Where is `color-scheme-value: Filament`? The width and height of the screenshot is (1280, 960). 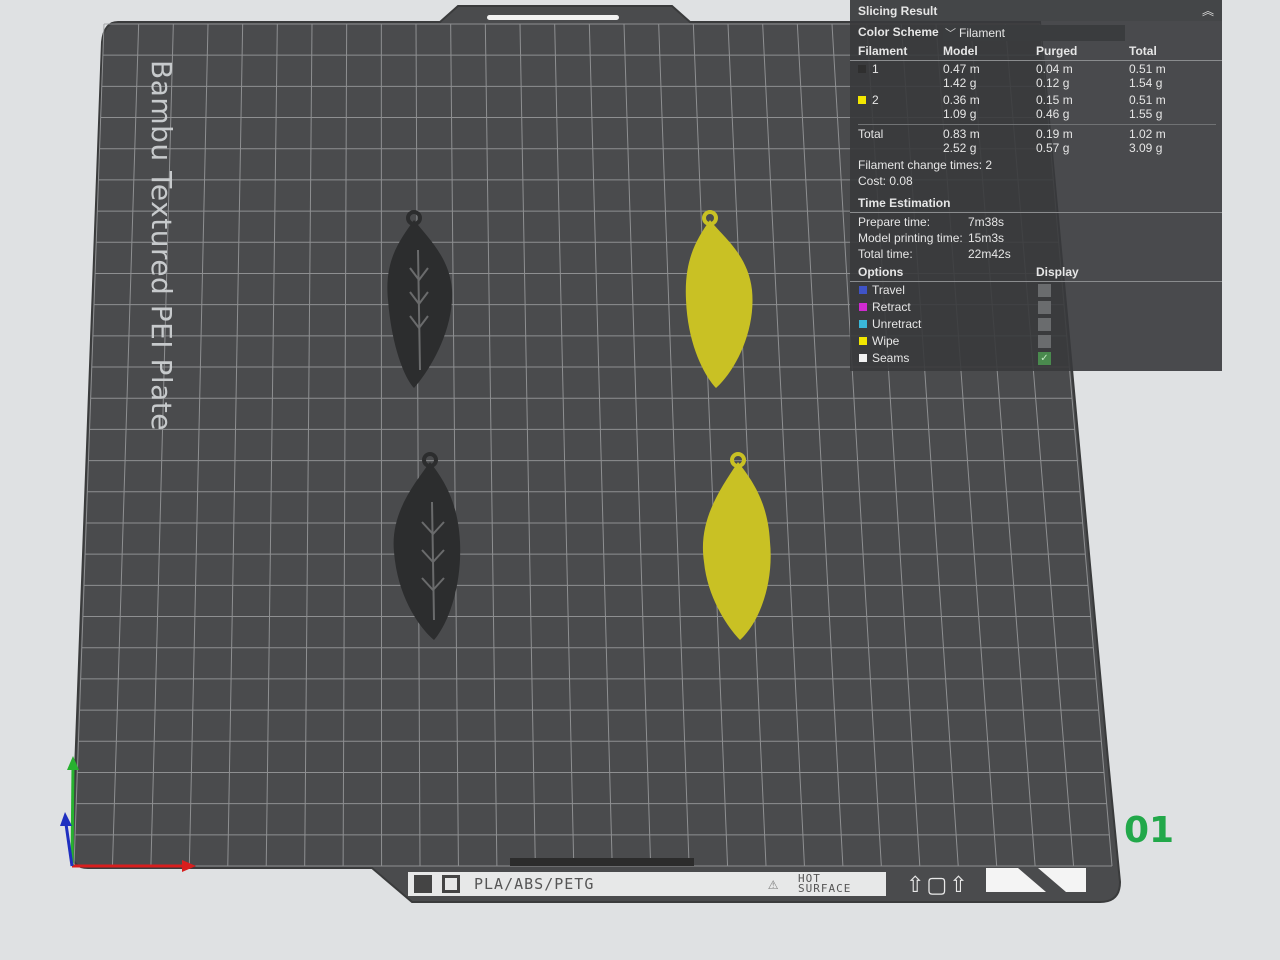
color-scheme-value: Filament is located at coordinates (982, 33).